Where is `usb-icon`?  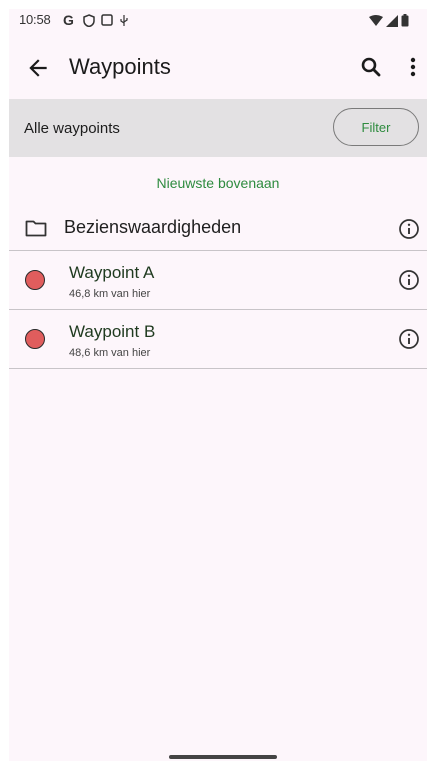
usb-icon is located at coordinates (124, 20).